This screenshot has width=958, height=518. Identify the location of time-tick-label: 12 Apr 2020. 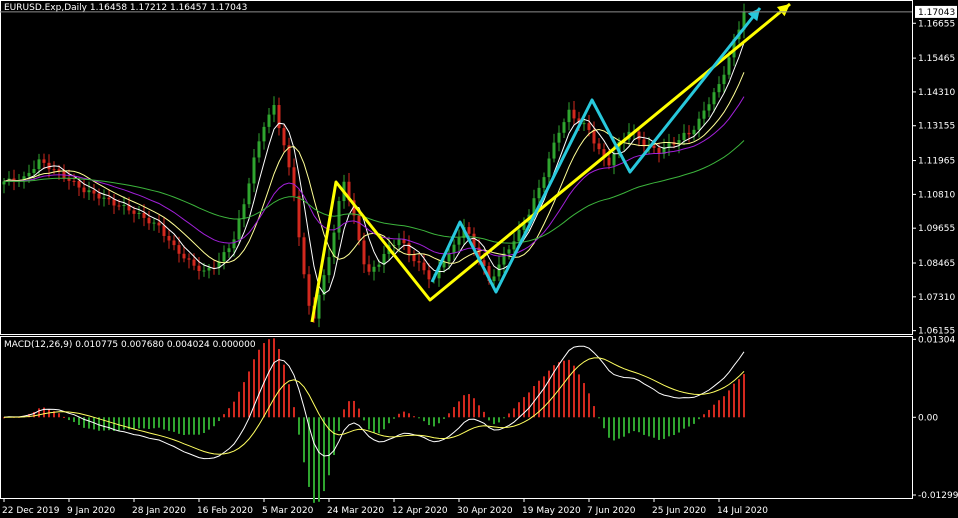
(420, 511).